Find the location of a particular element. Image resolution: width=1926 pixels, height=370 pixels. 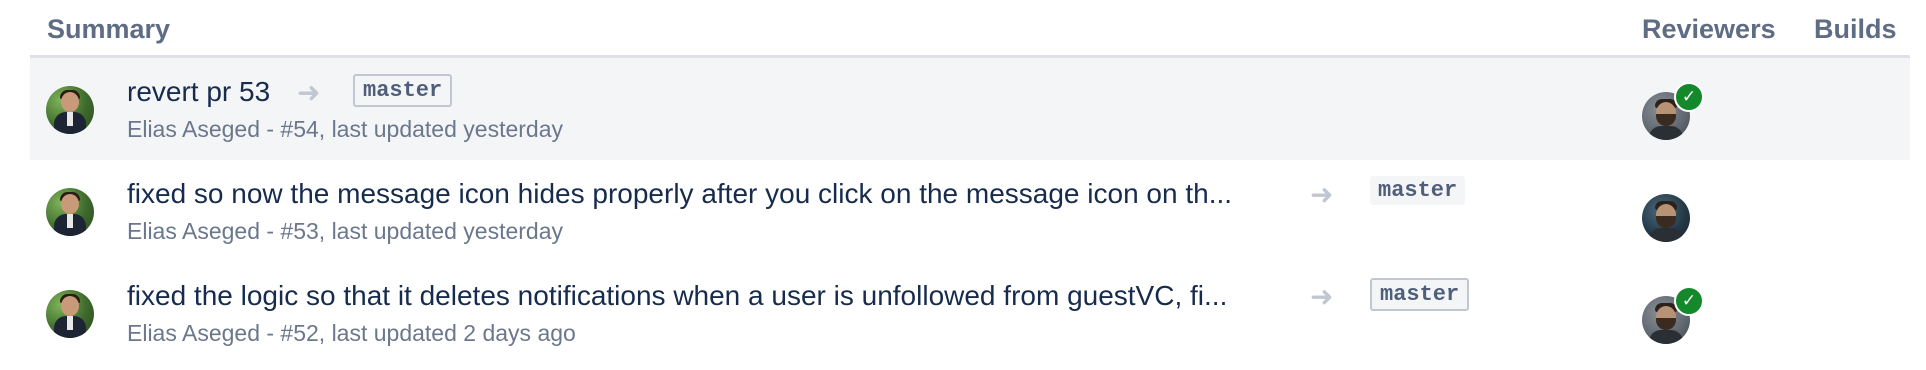

column-header-summary: Summary is located at coordinates (108, 29).